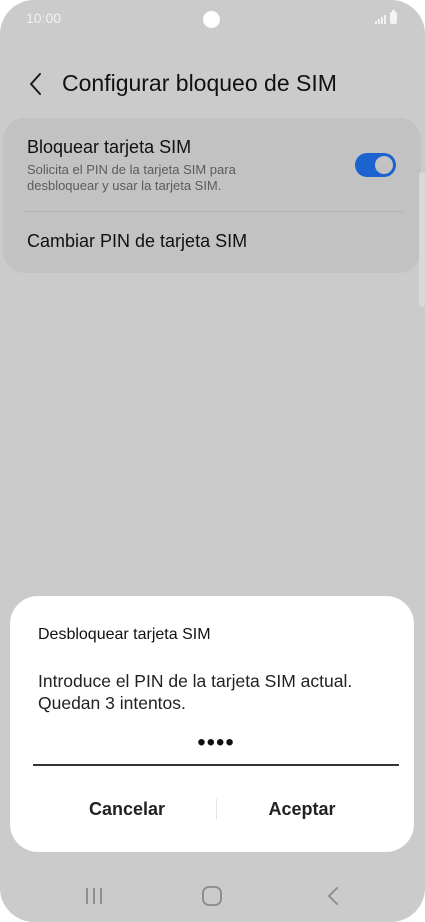 The width and height of the screenshot is (425, 922). I want to click on recents-button, so click(94, 896).